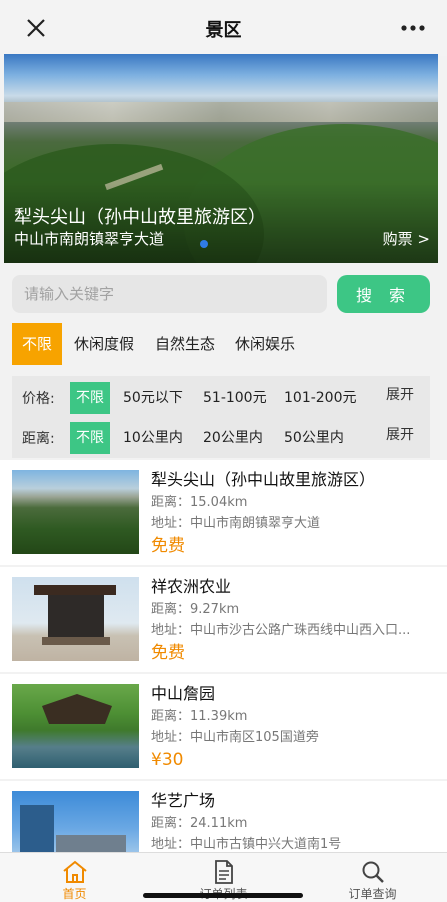 This screenshot has width=447, height=902. What do you see at coordinates (383, 294) in the screenshot?
I see `search-button: 搜 索` at bounding box center [383, 294].